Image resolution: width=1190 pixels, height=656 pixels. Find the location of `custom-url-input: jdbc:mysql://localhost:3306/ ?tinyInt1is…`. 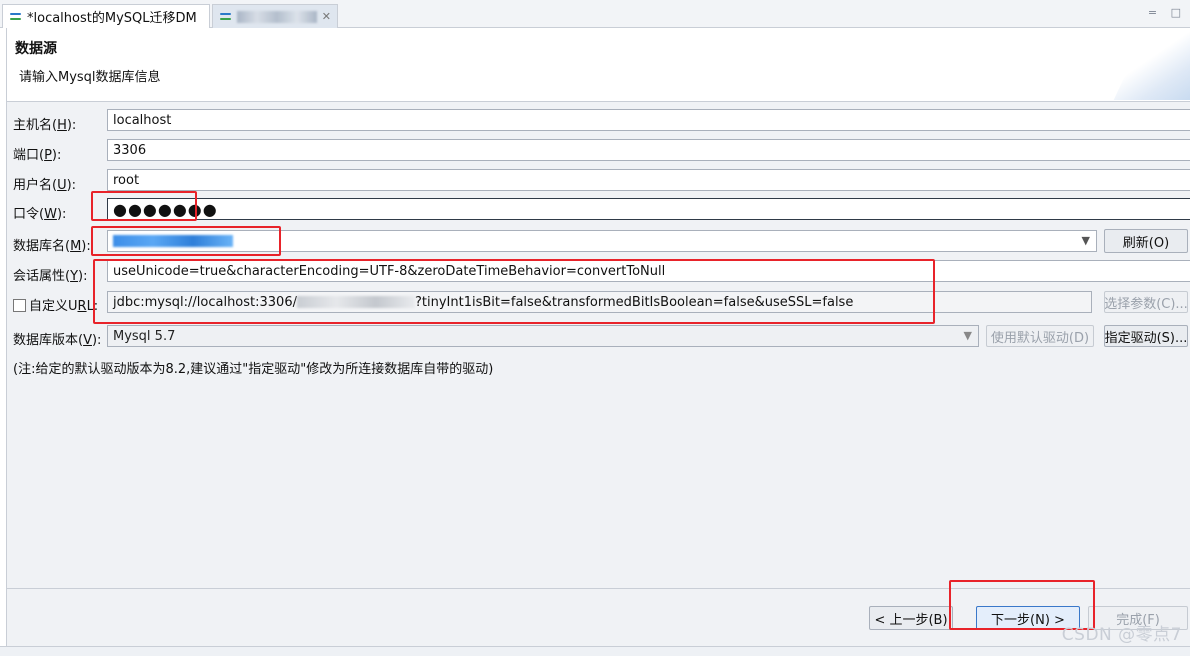

custom-url-input: jdbc:mysql://localhost:3306/ ?tinyInt1is… is located at coordinates (599, 302).